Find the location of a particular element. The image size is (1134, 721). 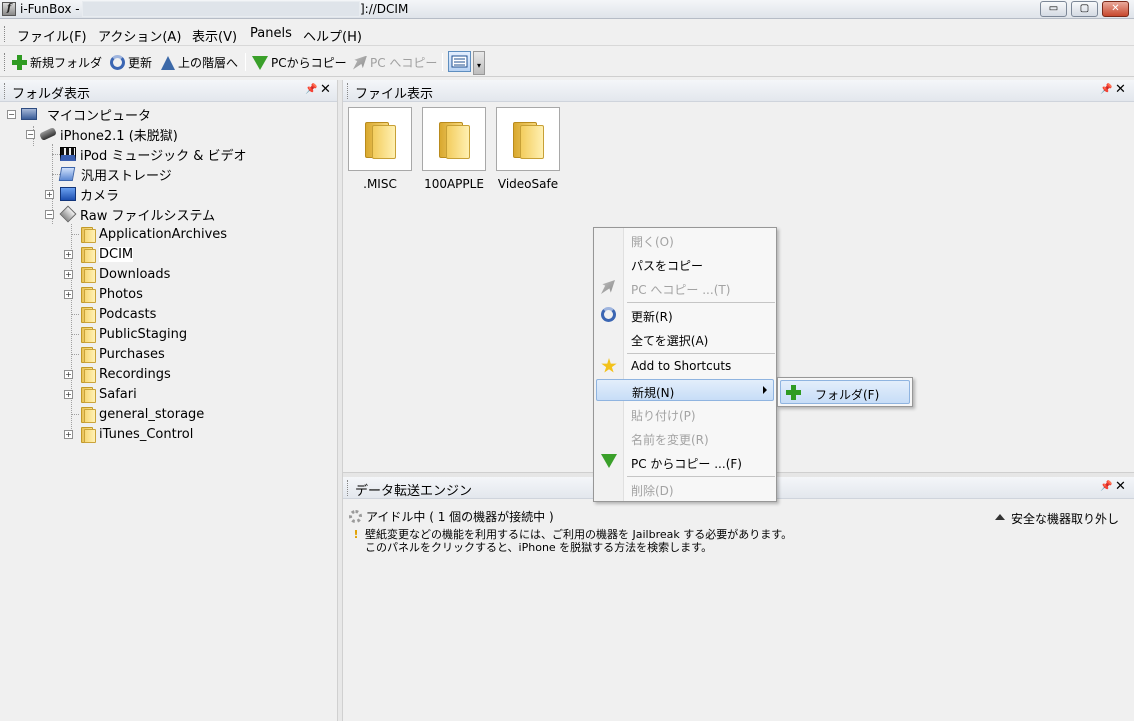

ctx-copy-to-pc-label: PC へコピー ...(T) is located at coordinates (681, 290).